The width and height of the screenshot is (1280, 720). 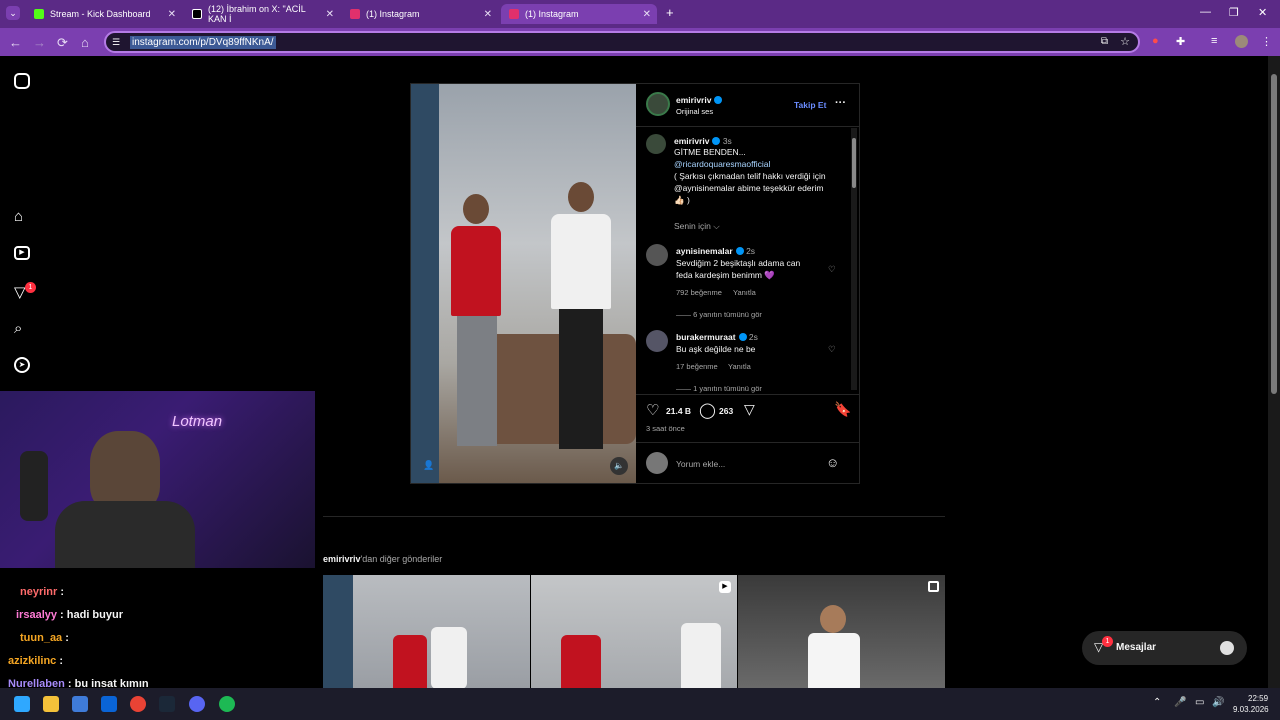 I want to click on caption-mention: @ricardoquaresmaofficial, so click(x=722, y=164).